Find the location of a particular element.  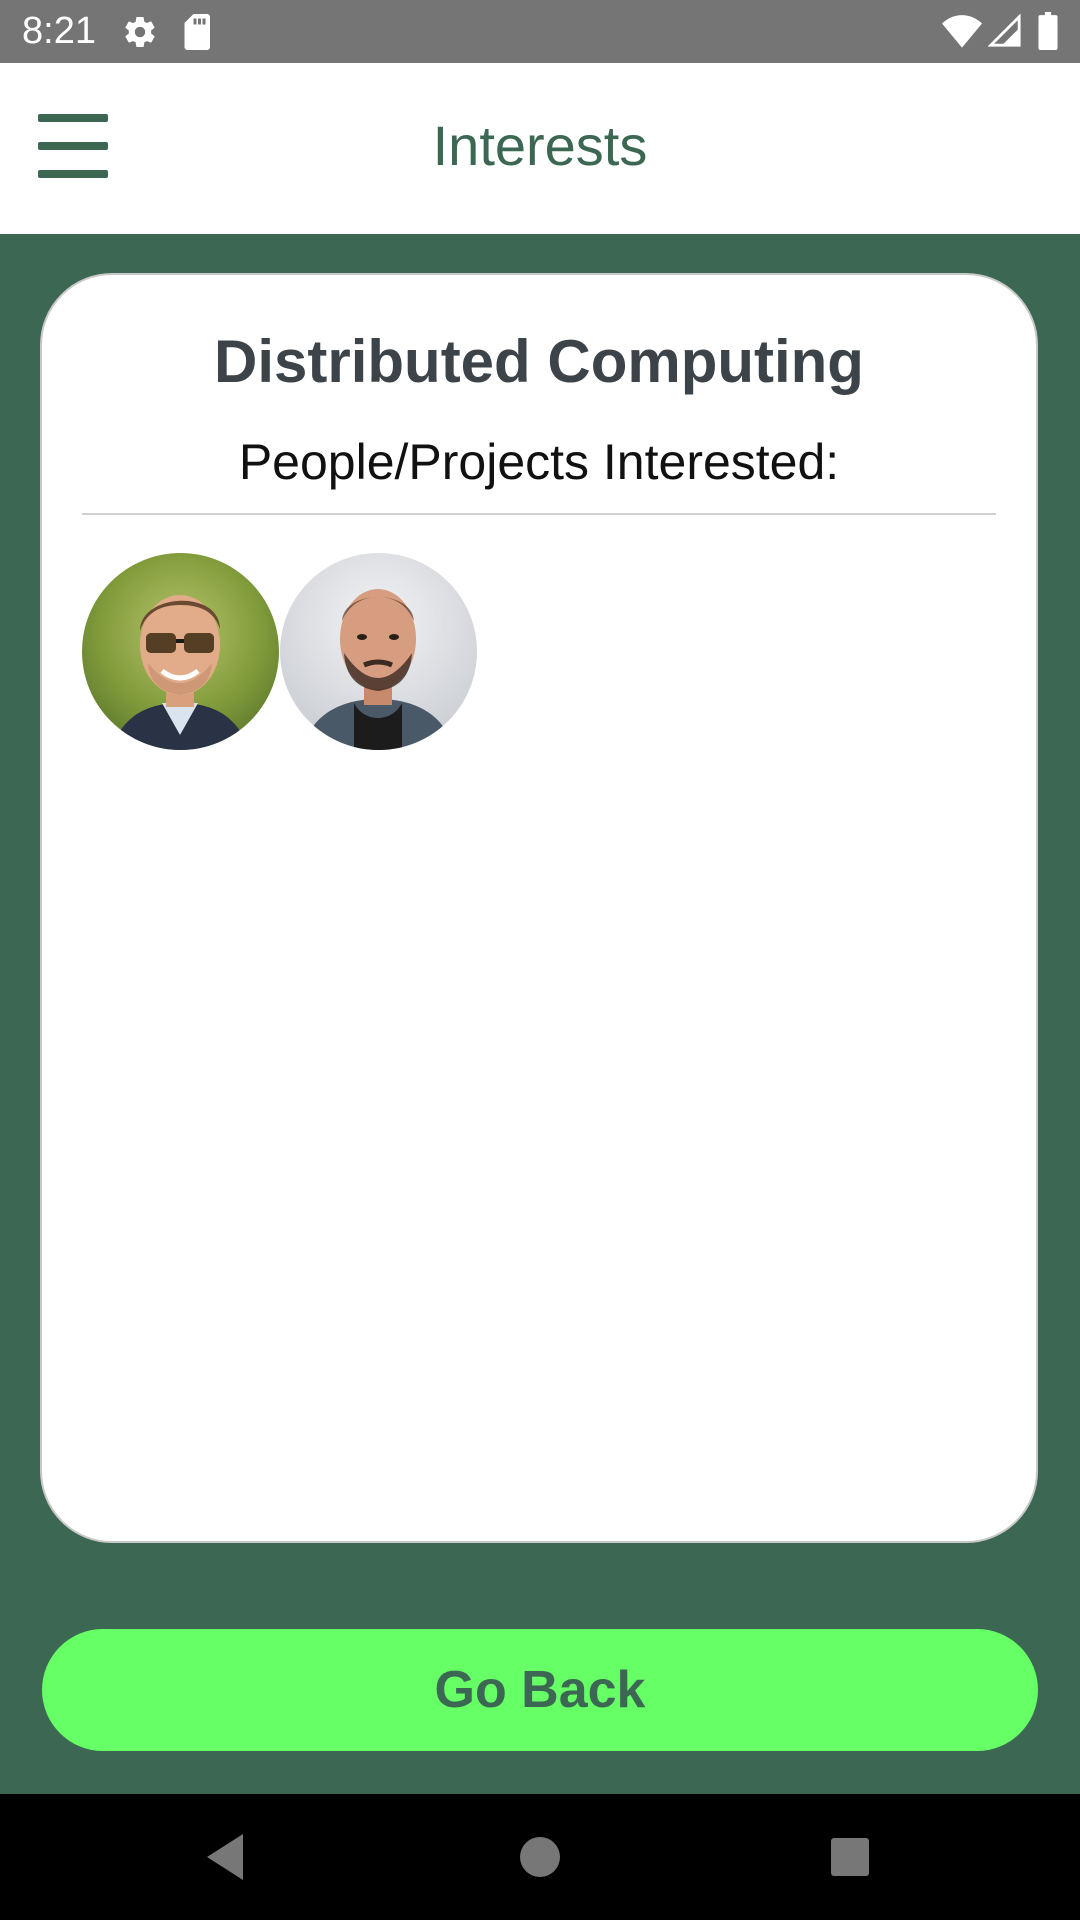

battery-icon is located at coordinates (1048, 33).